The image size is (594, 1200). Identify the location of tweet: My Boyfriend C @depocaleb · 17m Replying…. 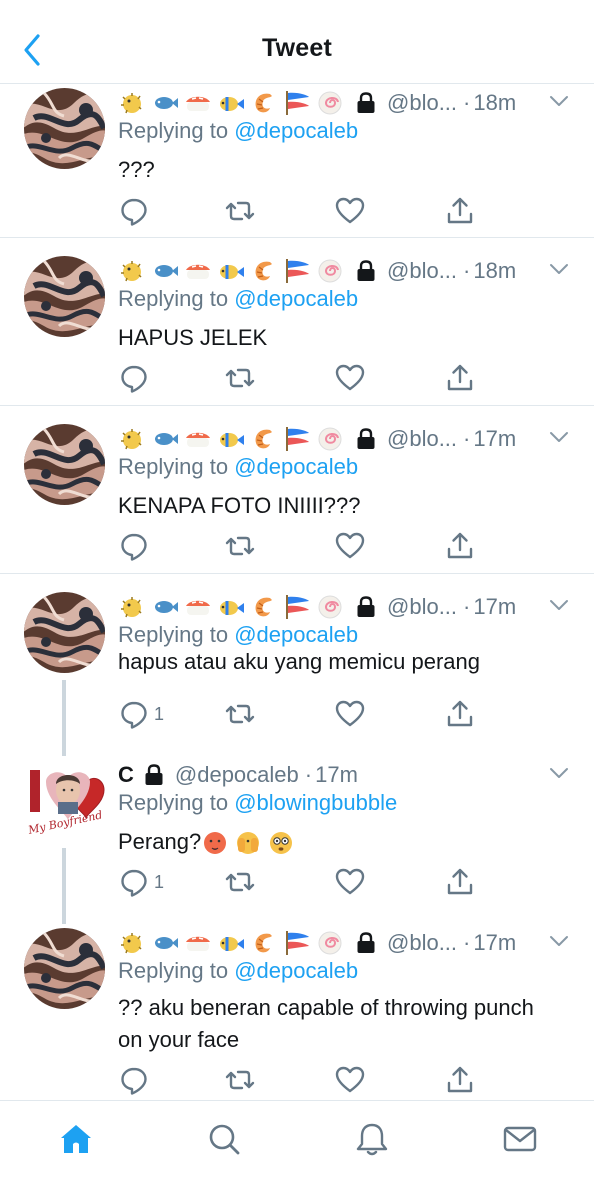
(297, 826).